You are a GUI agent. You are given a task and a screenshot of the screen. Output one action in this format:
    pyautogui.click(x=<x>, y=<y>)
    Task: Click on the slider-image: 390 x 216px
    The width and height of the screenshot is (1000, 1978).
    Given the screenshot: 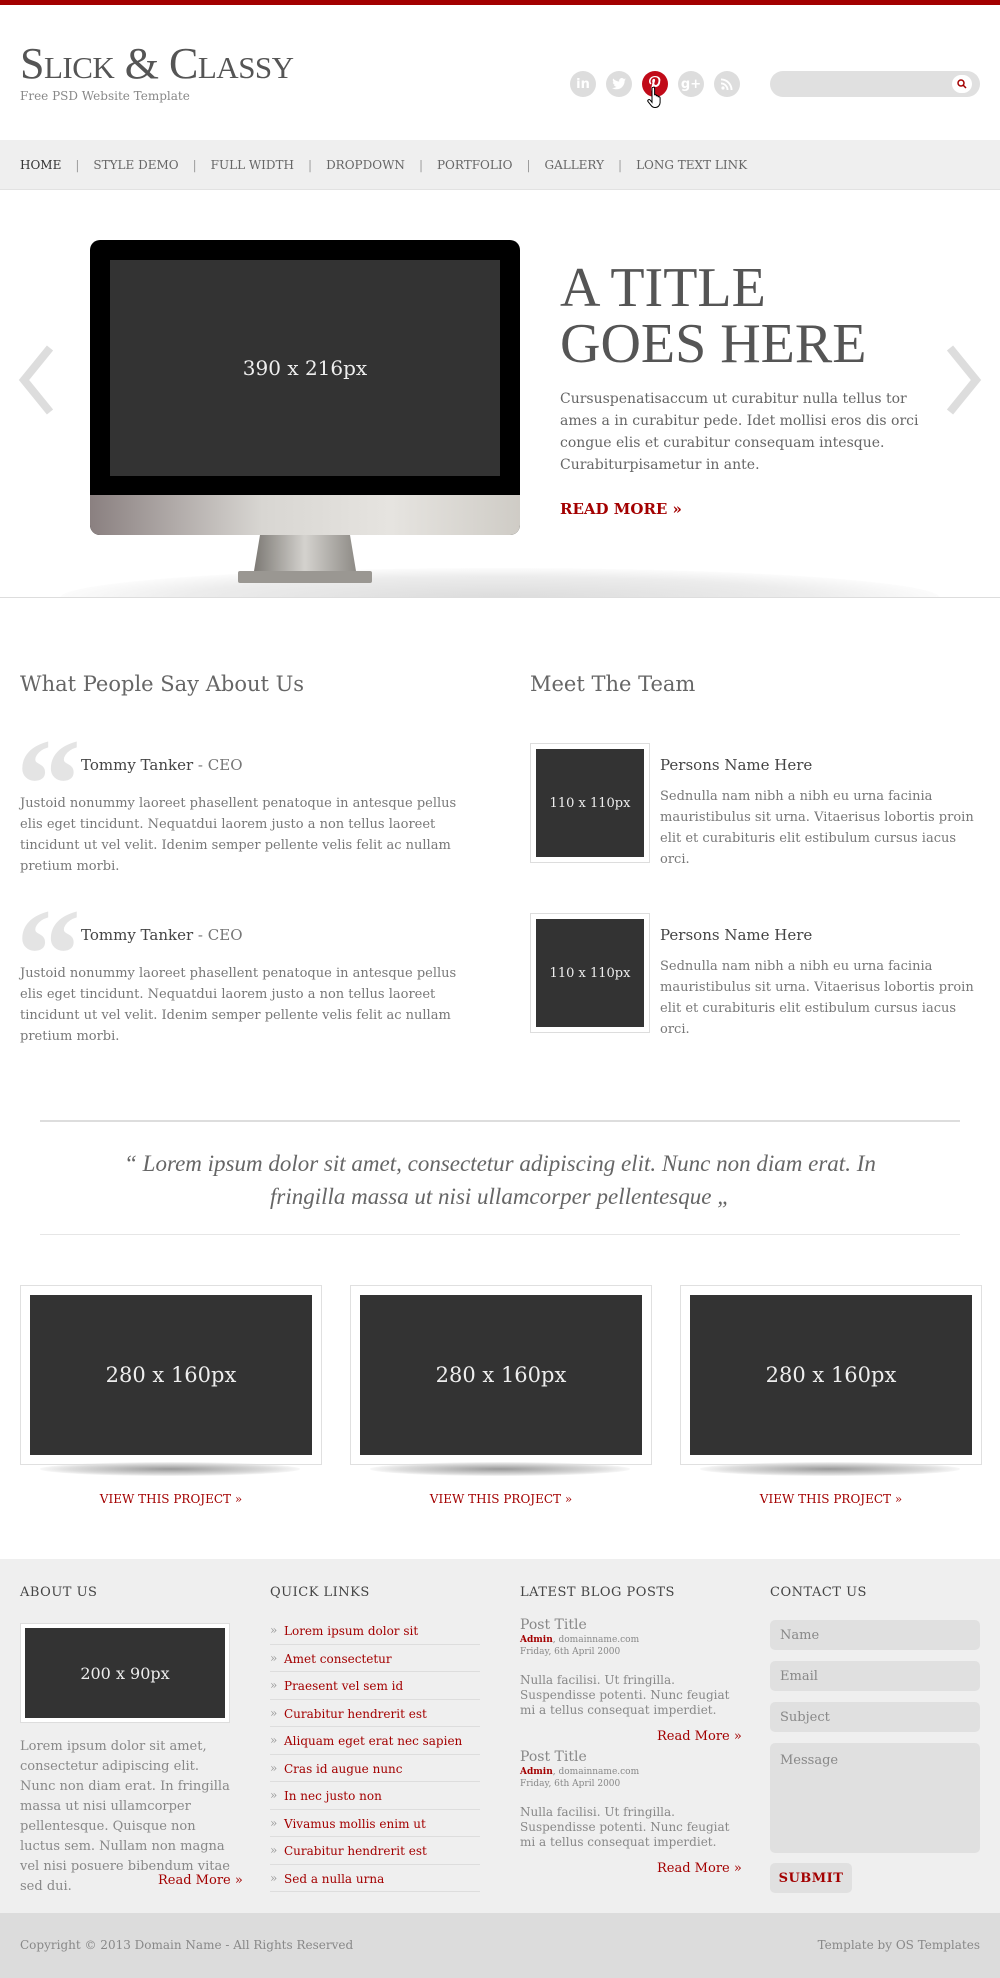 What is the action you would take?
    pyautogui.click(x=305, y=368)
    